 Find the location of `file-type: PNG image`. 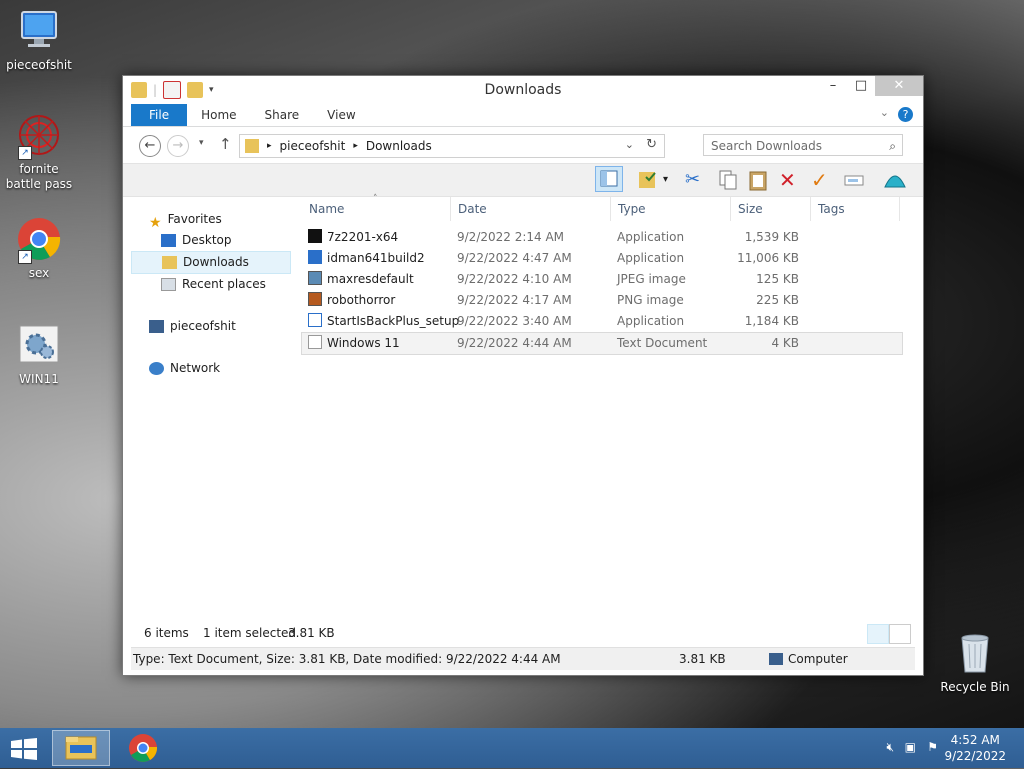

file-type: PNG image is located at coordinates (650, 300).